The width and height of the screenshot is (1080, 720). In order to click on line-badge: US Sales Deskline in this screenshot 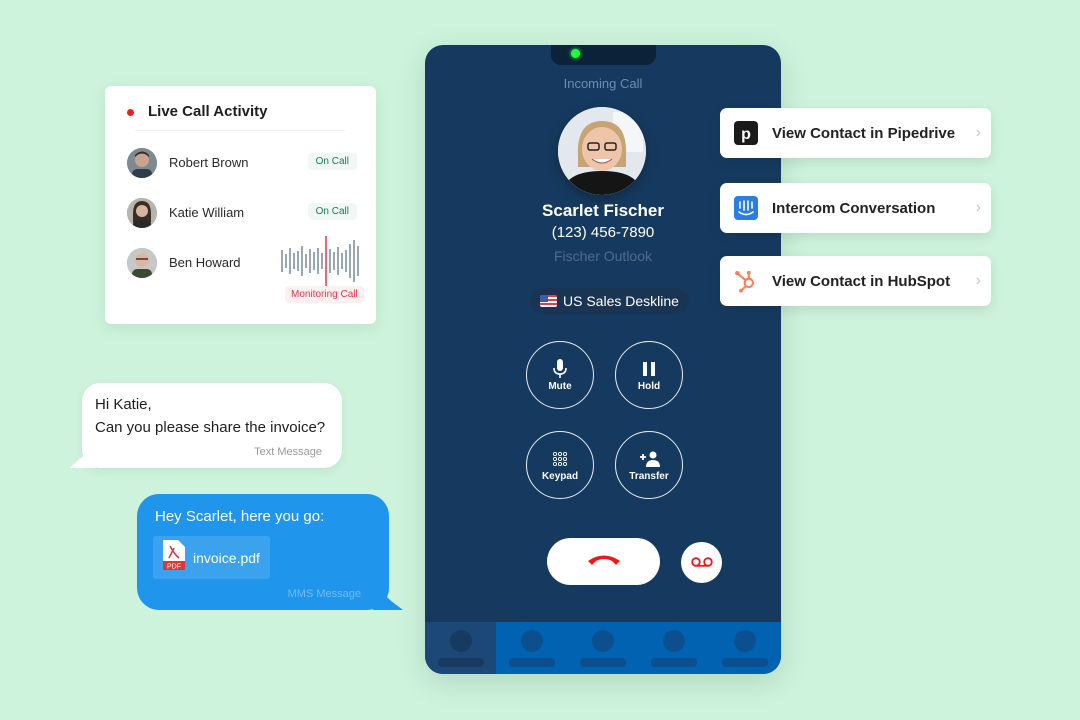, I will do `click(609, 301)`.